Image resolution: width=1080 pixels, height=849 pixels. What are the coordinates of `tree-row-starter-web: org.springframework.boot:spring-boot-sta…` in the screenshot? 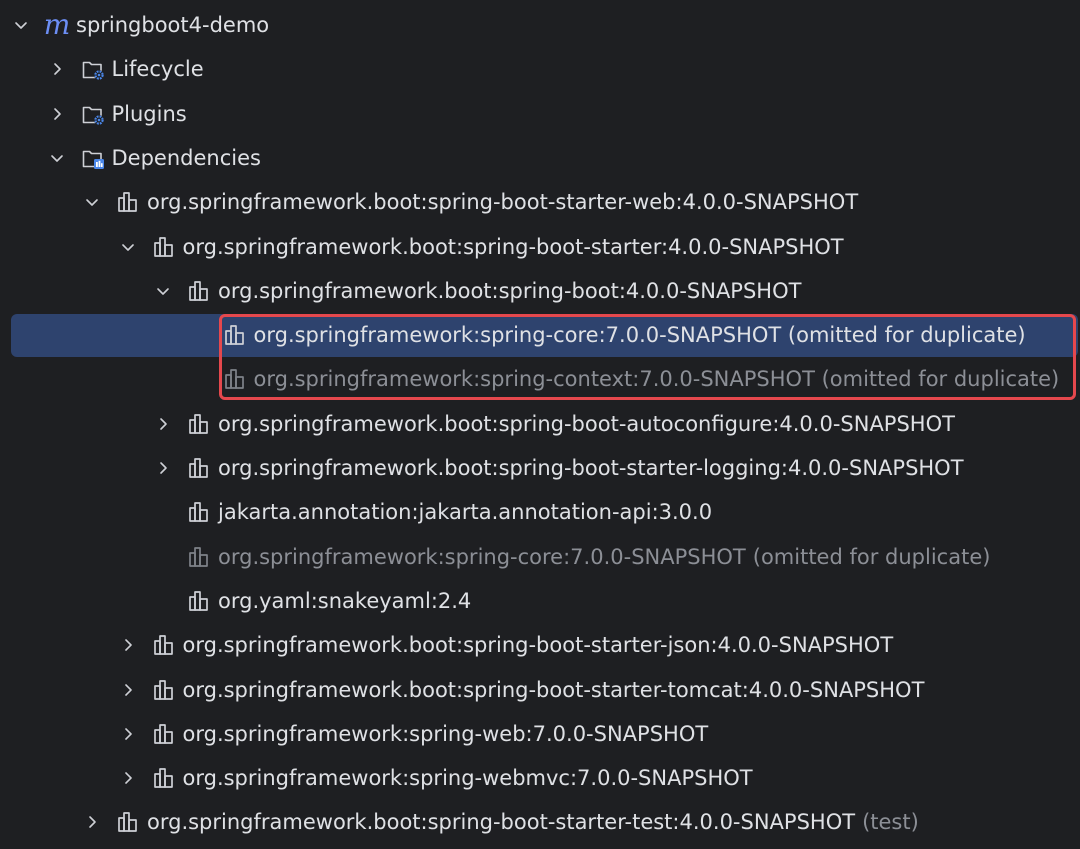 It's located at (540, 202).